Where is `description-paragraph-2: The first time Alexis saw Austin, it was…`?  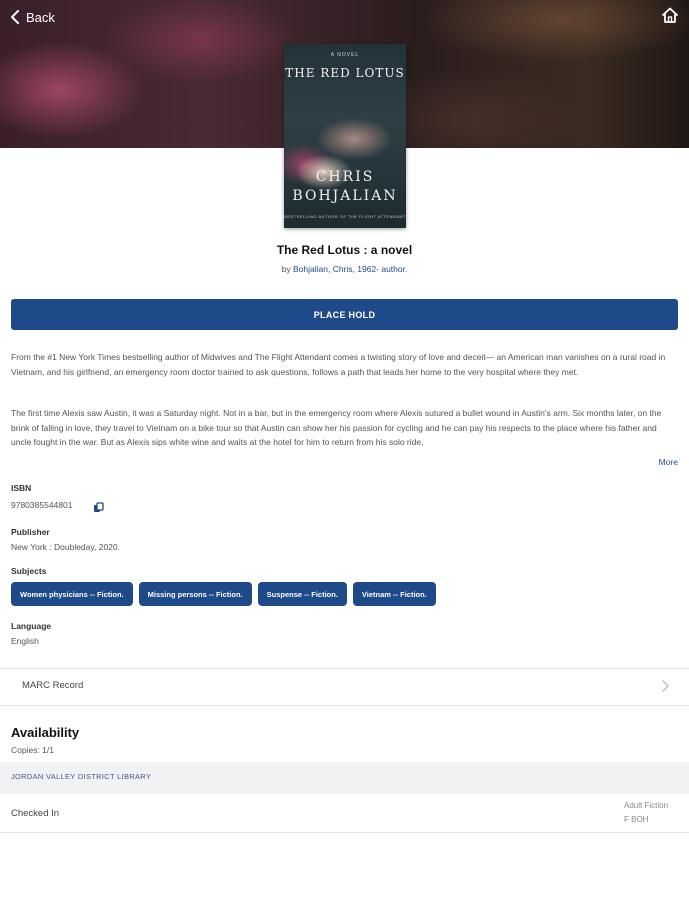
description-paragraph-2: The first time Alexis saw Austin, it was… is located at coordinates (336, 427).